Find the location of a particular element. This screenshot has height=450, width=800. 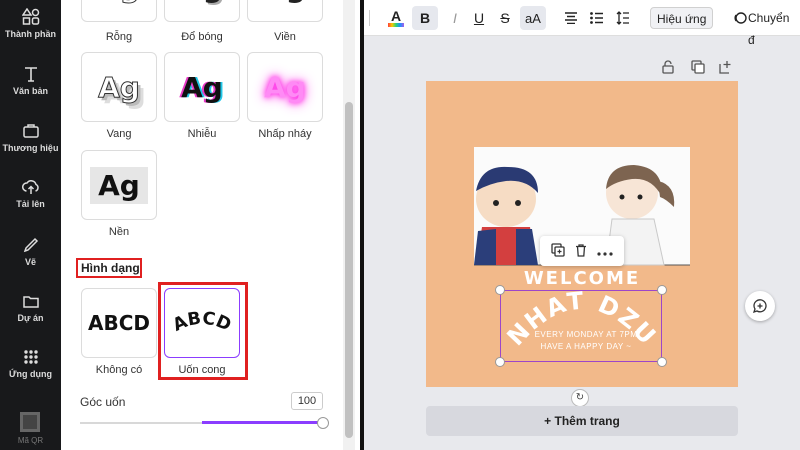

shape-label: Không có is located at coordinates (119, 370).